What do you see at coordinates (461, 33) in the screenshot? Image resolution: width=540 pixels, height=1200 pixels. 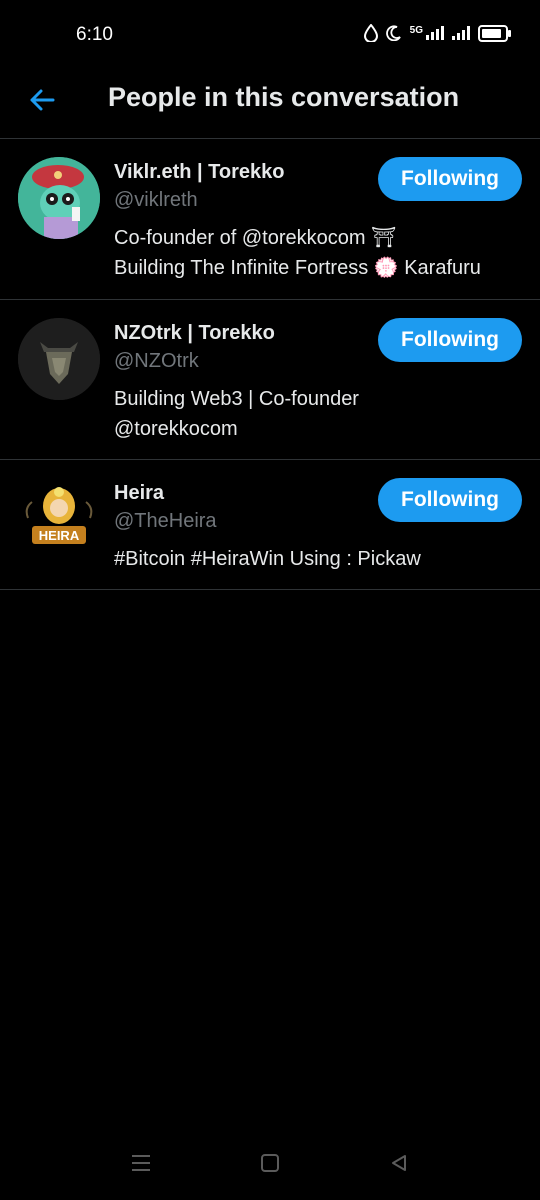 I see `signal-icon` at bounding box center [461, 33].